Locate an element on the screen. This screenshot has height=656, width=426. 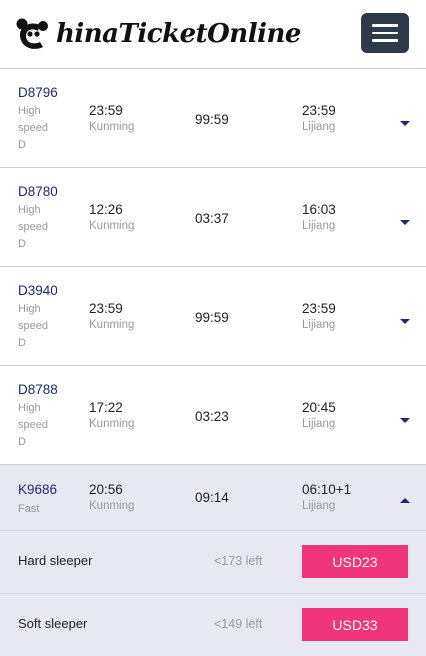
seat-option: Soft sleeper <149 left USD33 is located at coordinates (213, 624).